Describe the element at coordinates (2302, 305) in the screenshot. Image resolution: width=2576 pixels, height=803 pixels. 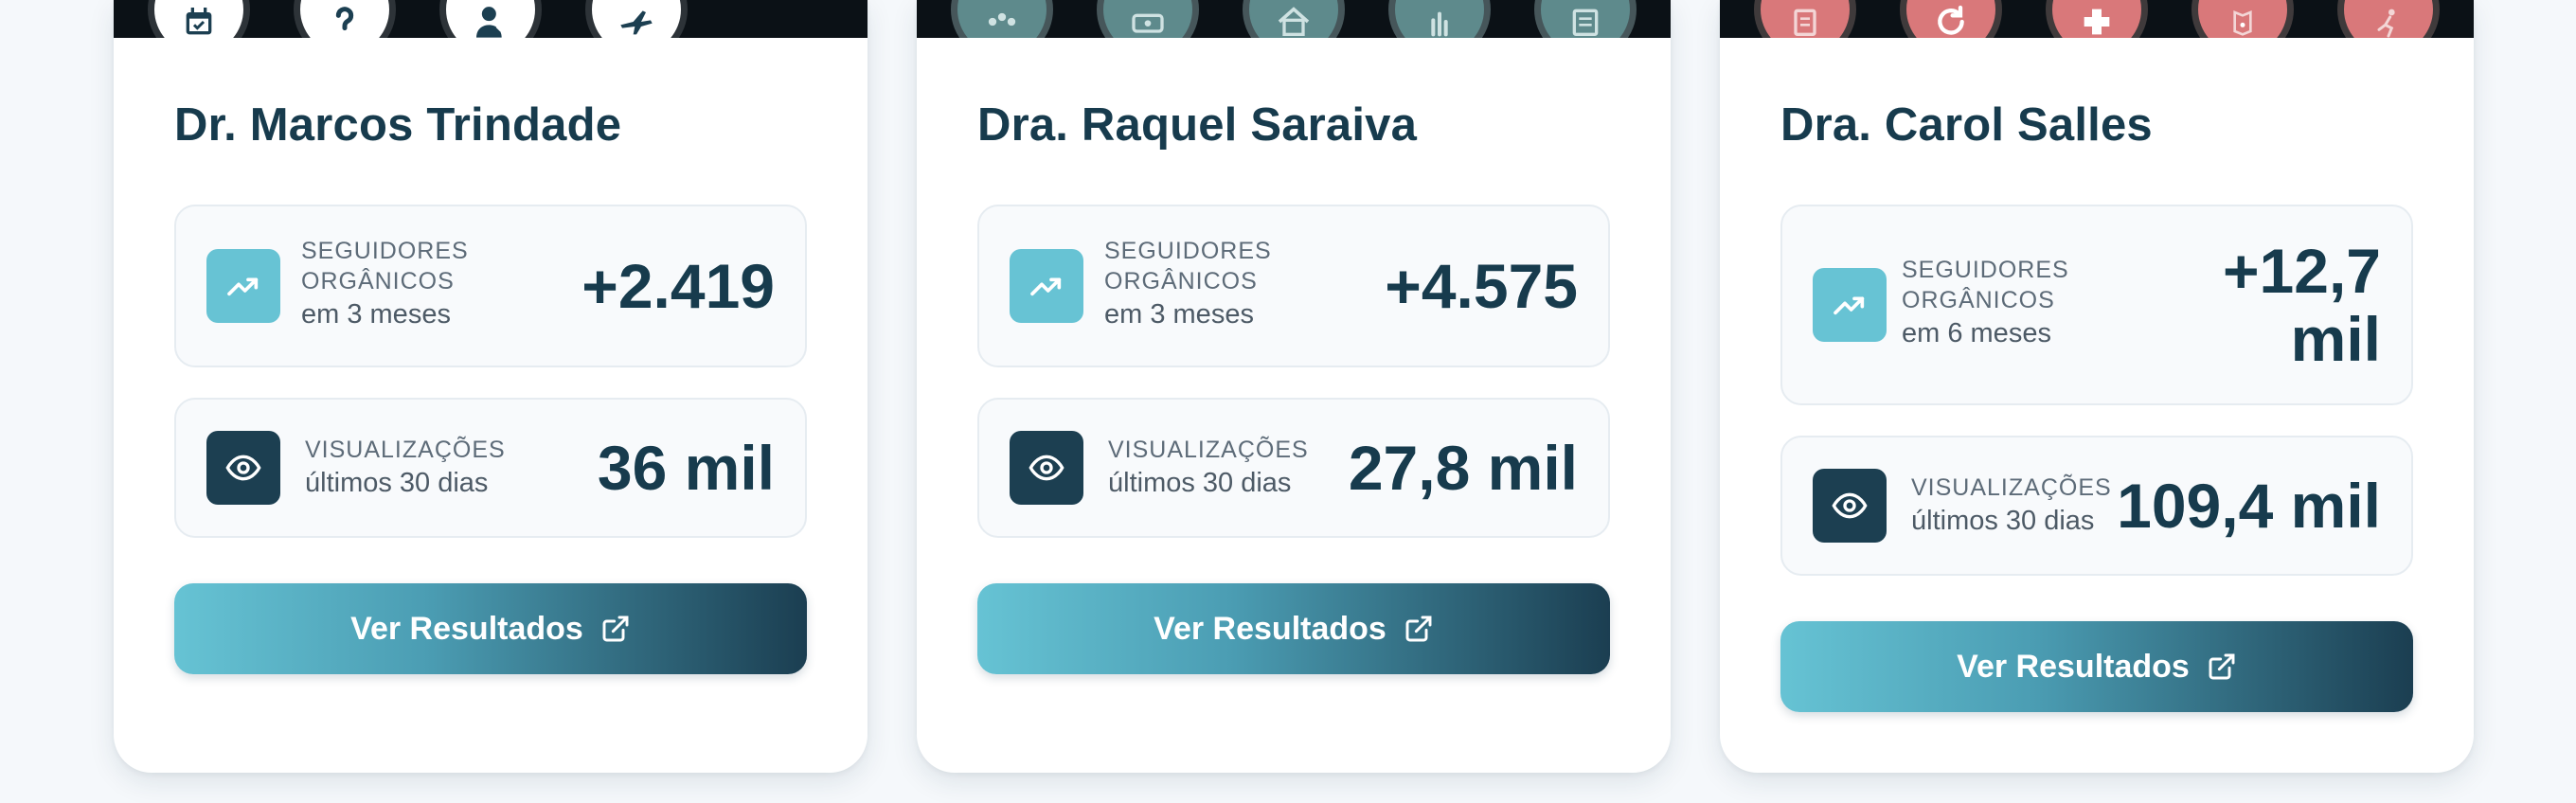
I see `followers-value: +12,7 mil` at that location.